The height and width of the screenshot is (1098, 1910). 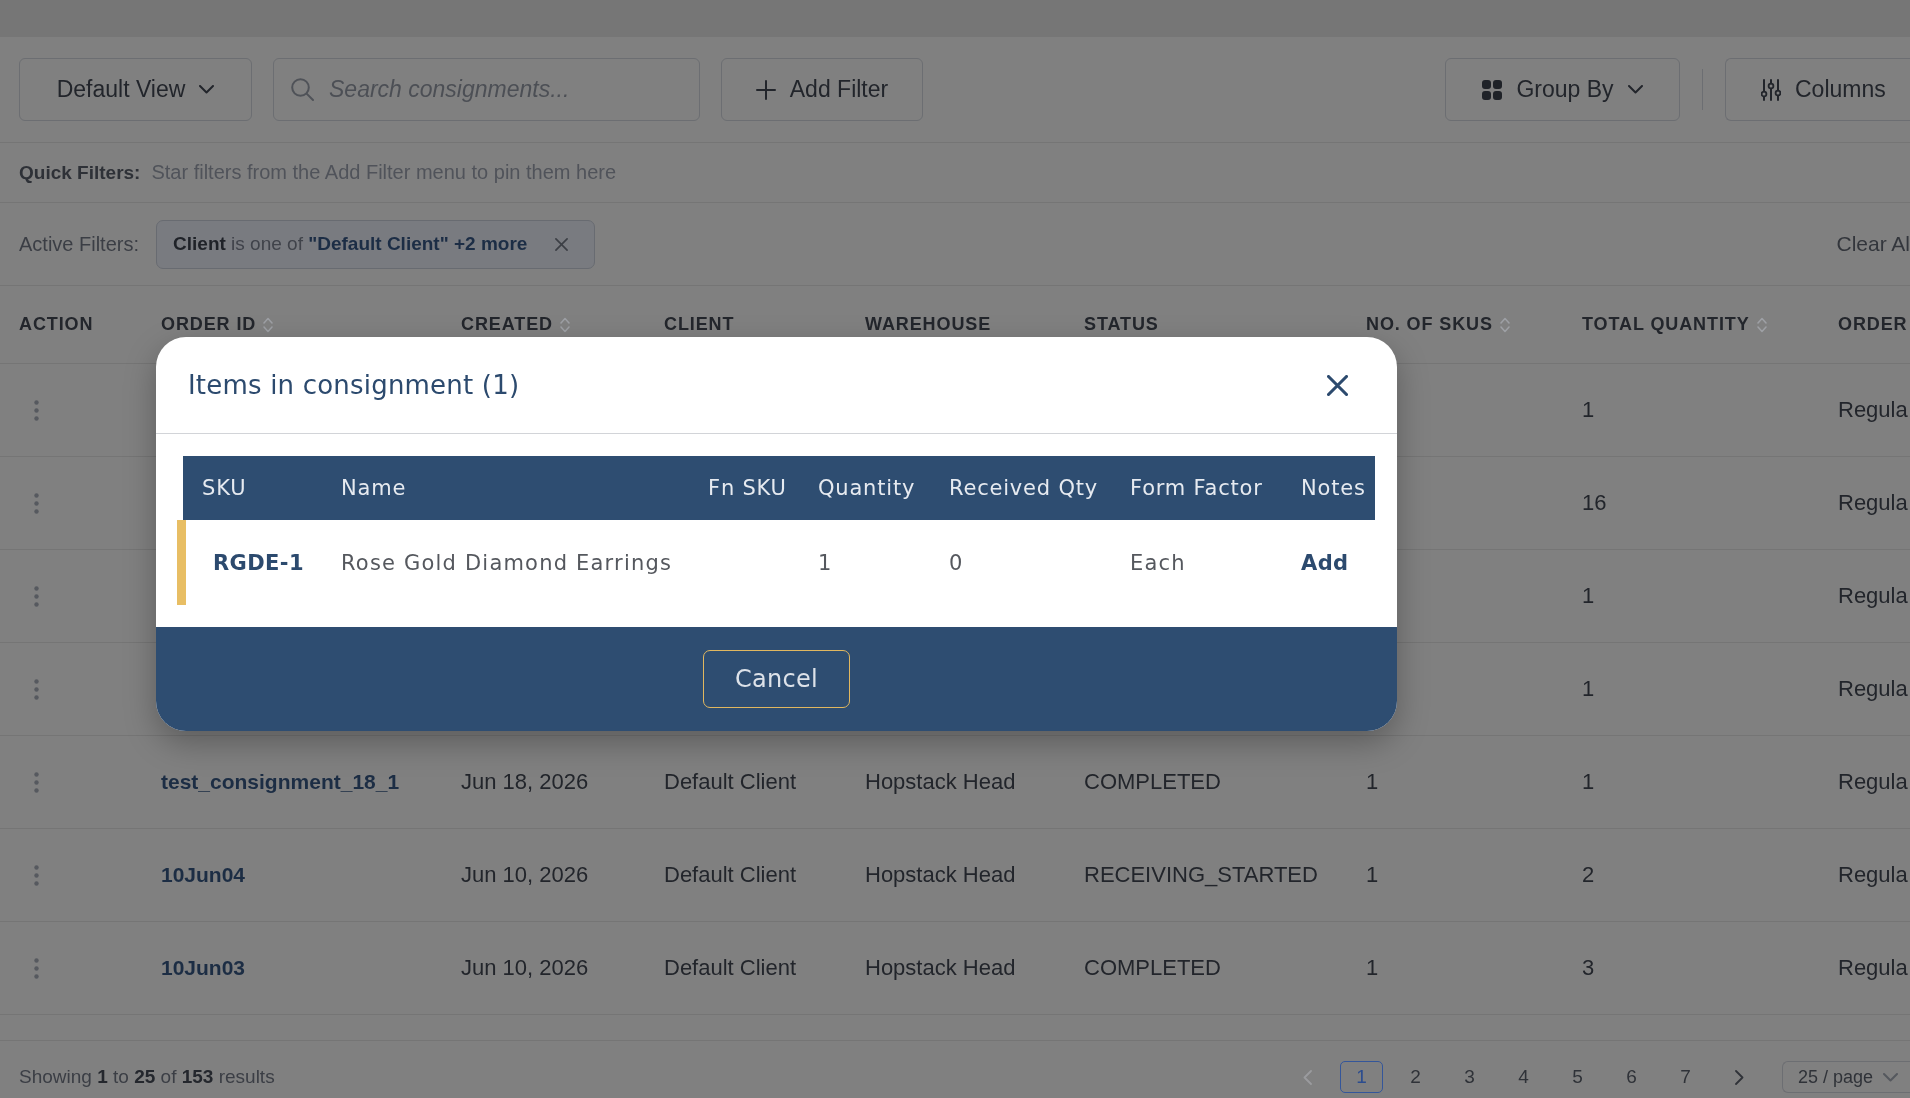 What do you see at coordinates (507, 562) in the screenshot?
I see `table-cell: Rose Gold Diamond Earrings` at bounding box center [507, 562].